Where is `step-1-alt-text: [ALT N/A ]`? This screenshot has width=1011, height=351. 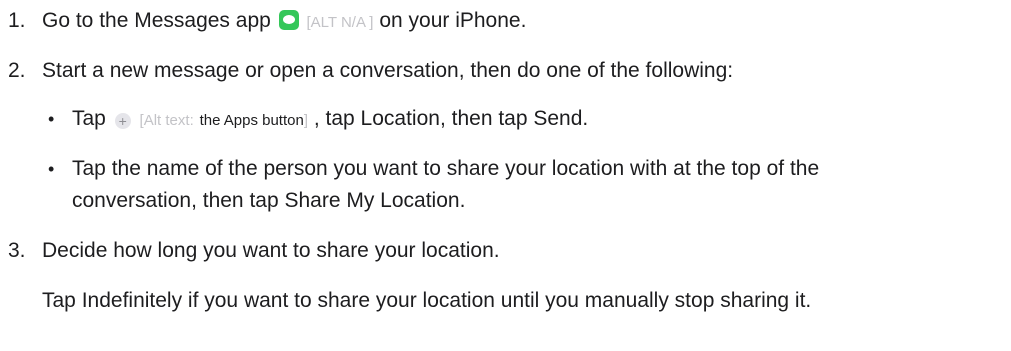 step-1-alt-text: [ALT N/A ] is located at coordinates (340, 22).